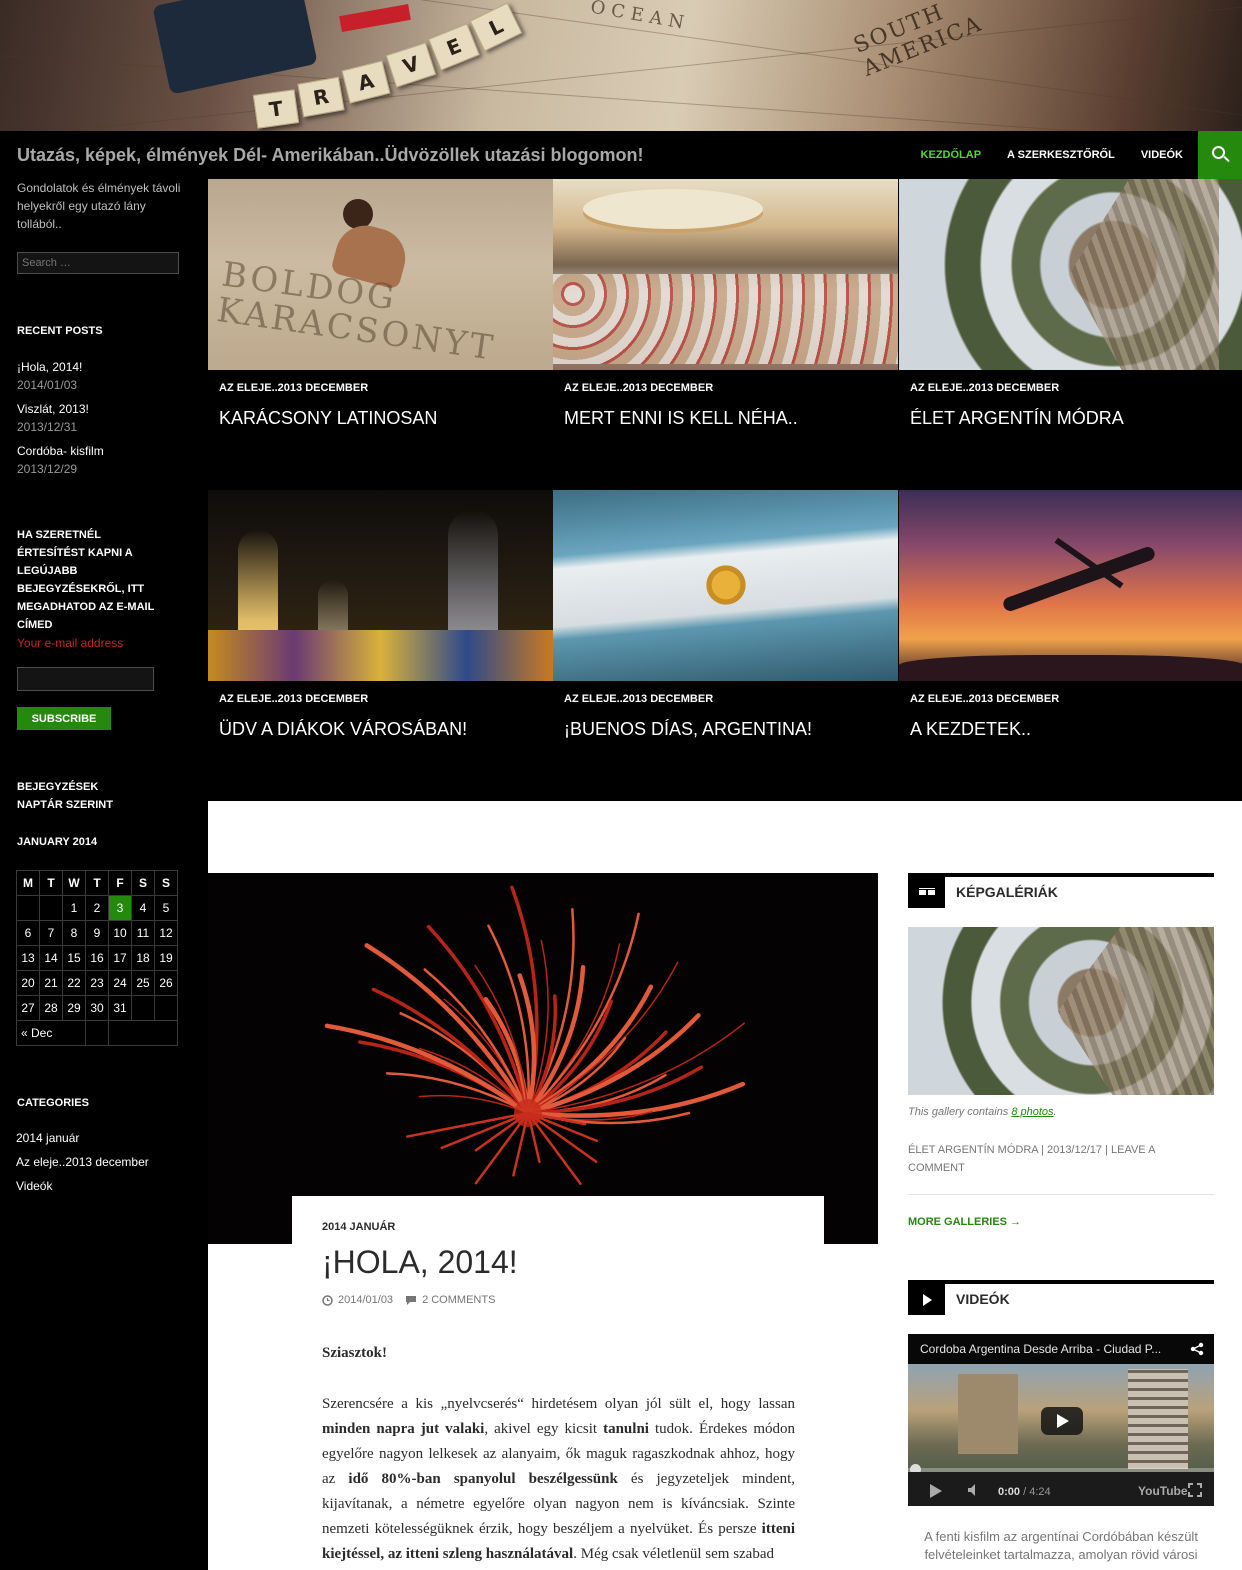  I want to click on post-comments-link: 2 Comments, so click(450, 1300).